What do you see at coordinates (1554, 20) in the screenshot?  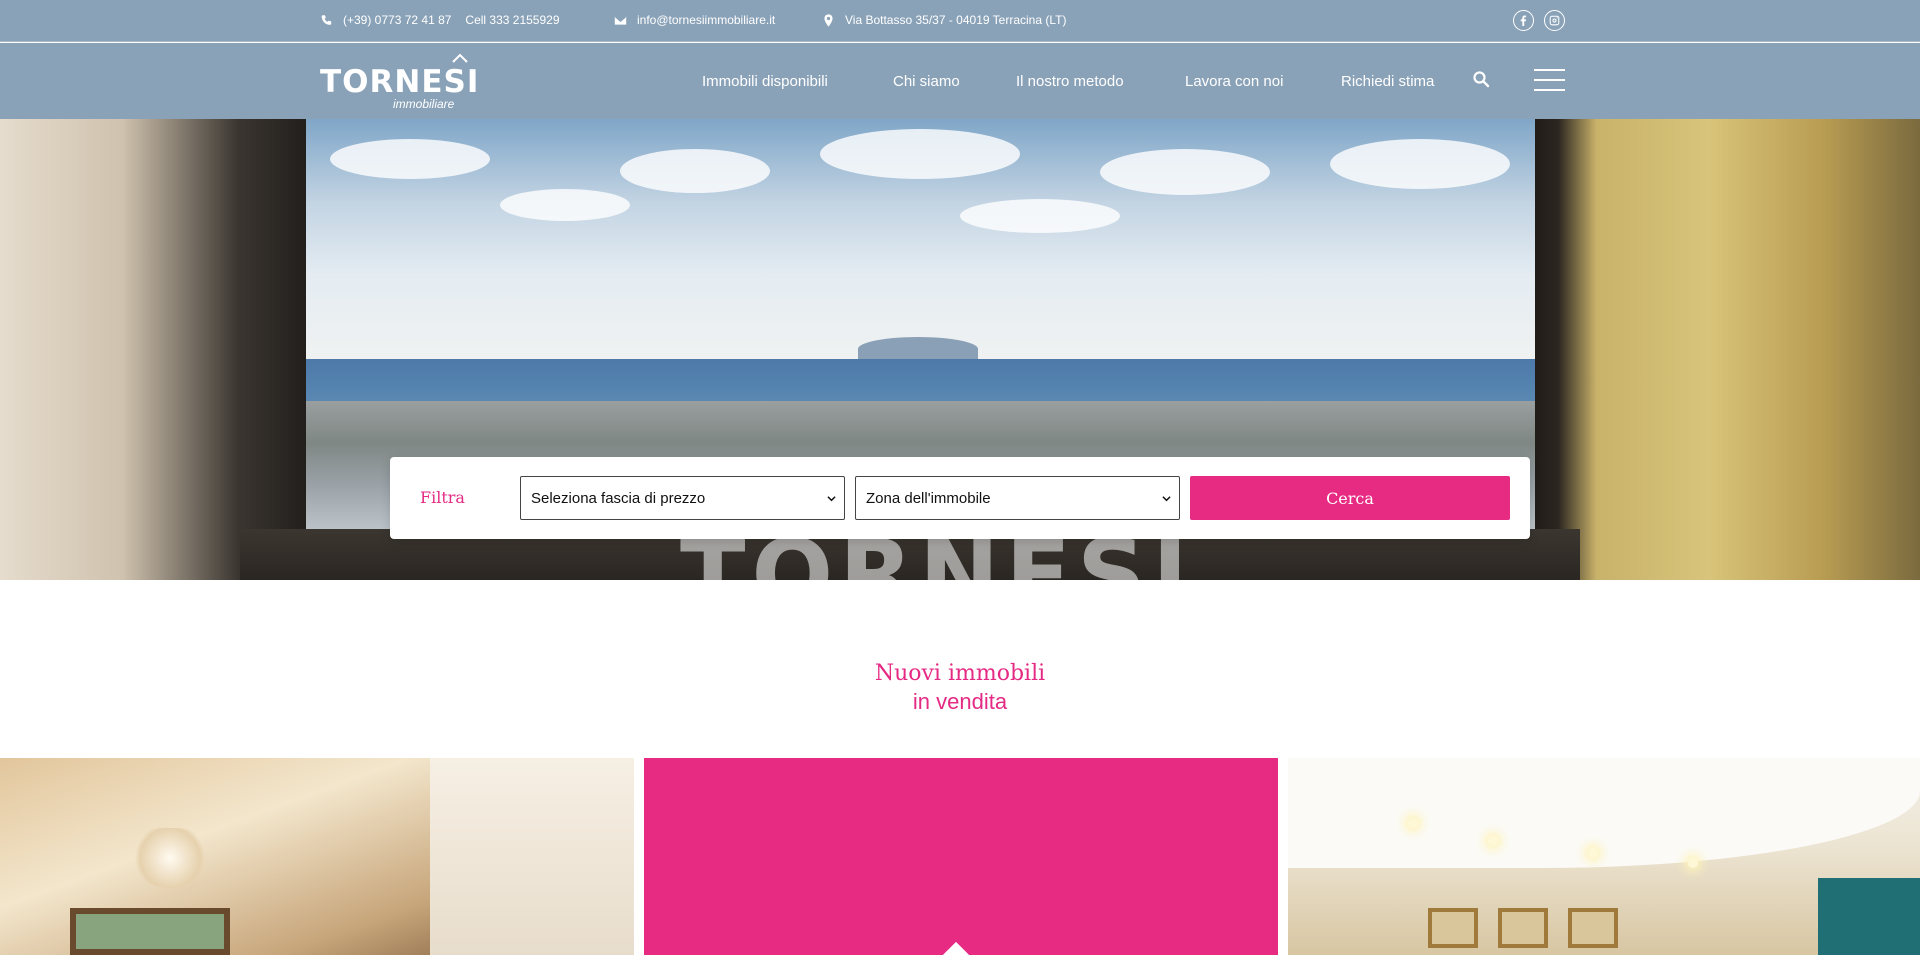 I see `instagram-icon` at bounding box center [1554, 20].